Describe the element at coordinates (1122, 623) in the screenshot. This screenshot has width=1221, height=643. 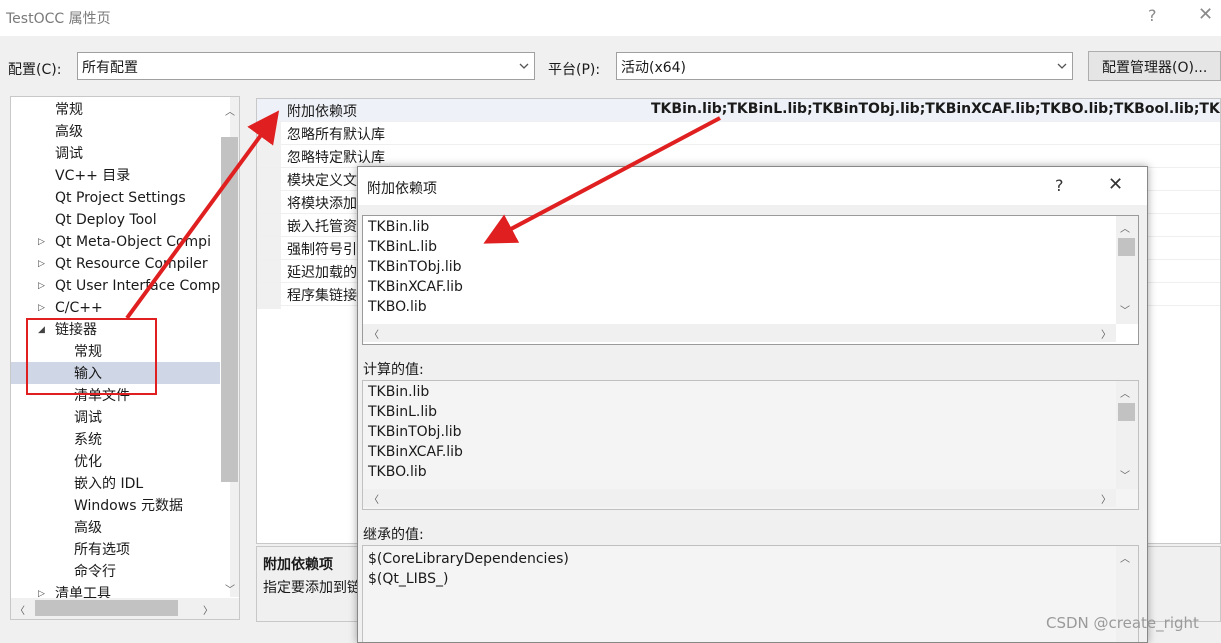
I see `watermark: CSDN @create_right` at that location.